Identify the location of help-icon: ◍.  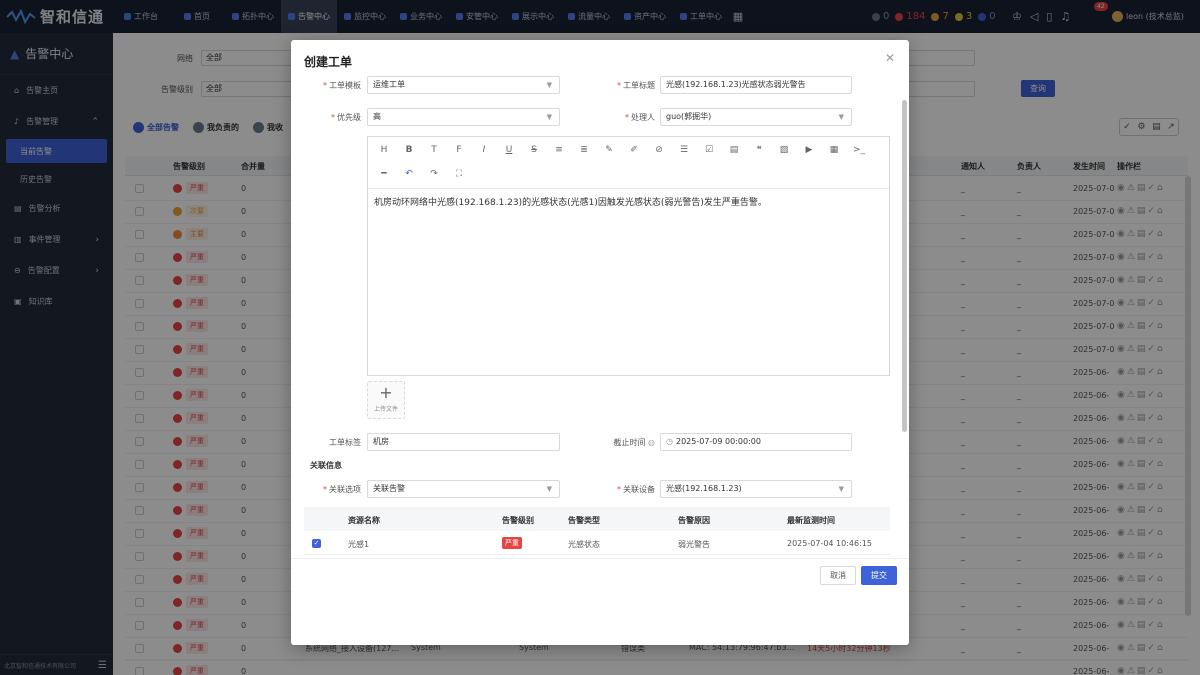
(651, 442).